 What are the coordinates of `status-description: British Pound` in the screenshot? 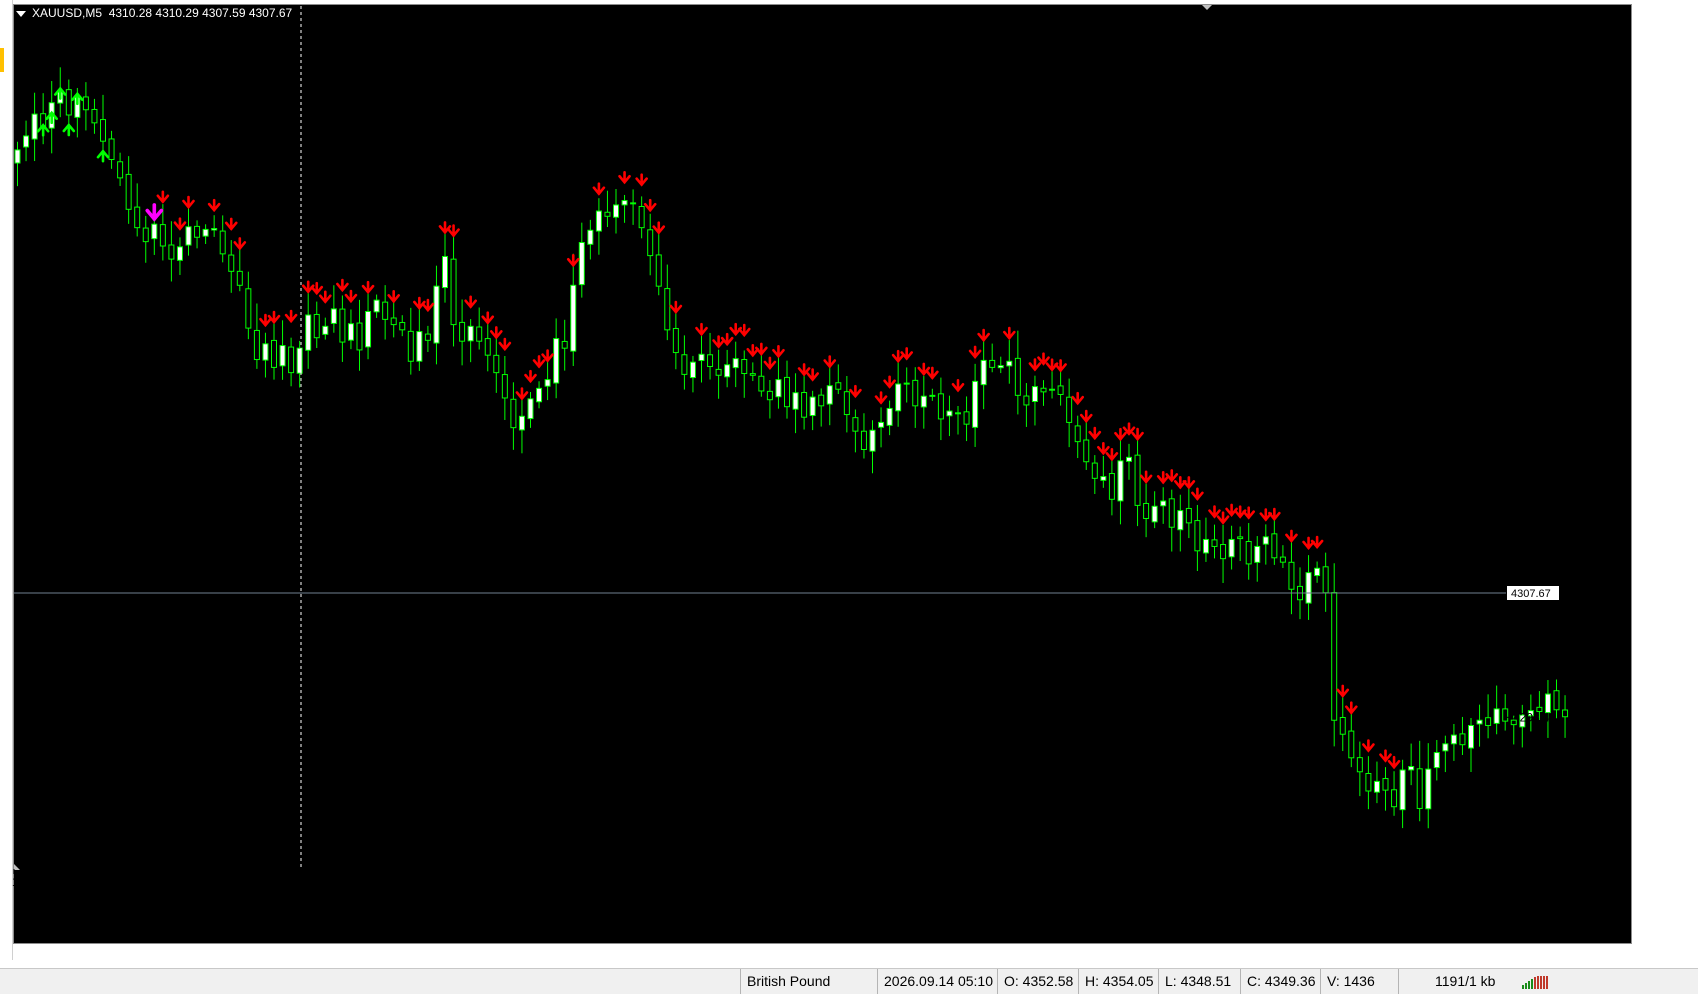 It's located at (785, 981).